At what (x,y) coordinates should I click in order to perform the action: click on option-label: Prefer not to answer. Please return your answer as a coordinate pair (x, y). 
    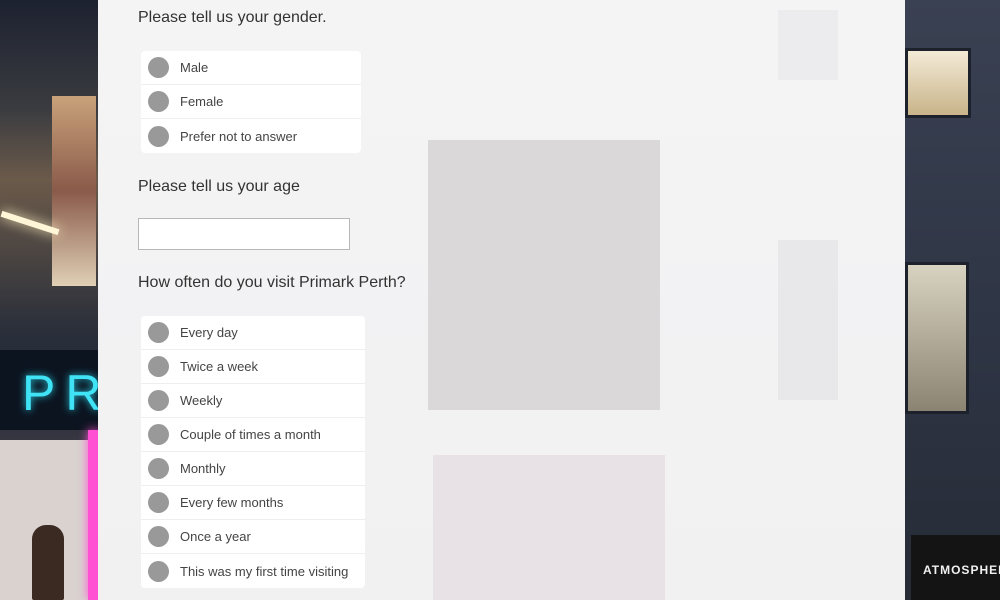
    Looking at the image, I should click on (239, 136).